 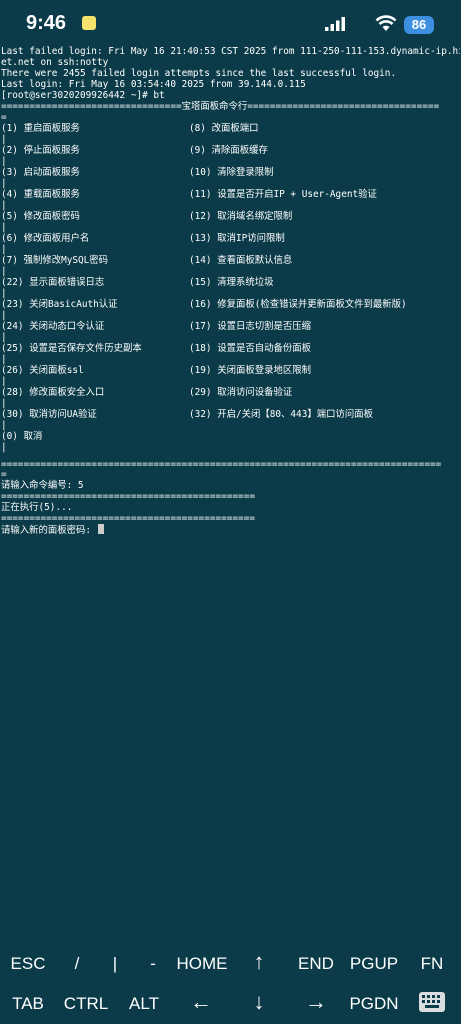 I want to click on key-esc: ESC, so click(x=28, y=964).